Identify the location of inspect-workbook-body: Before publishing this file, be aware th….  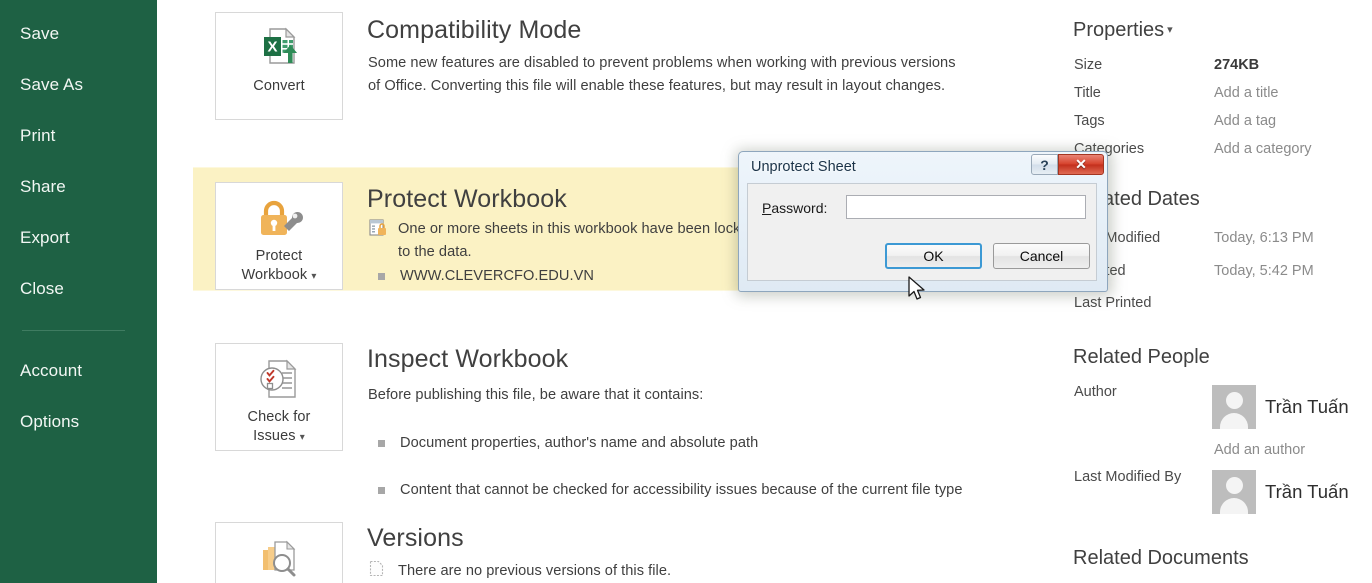
(536, 395).